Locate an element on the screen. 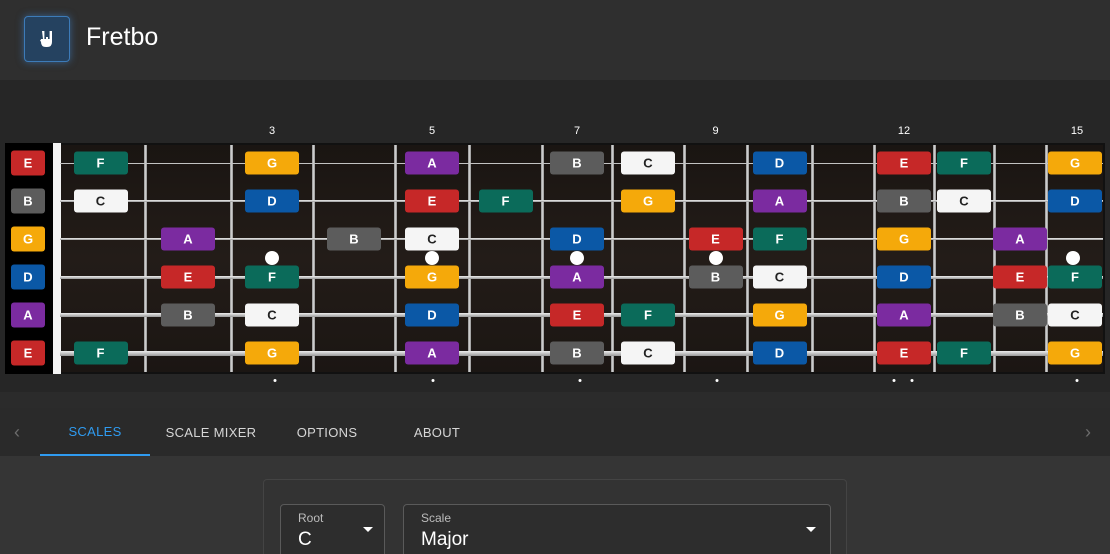 The image size is (1110, 554). scale-select: Scale Major is located at coordinates (617, 529).